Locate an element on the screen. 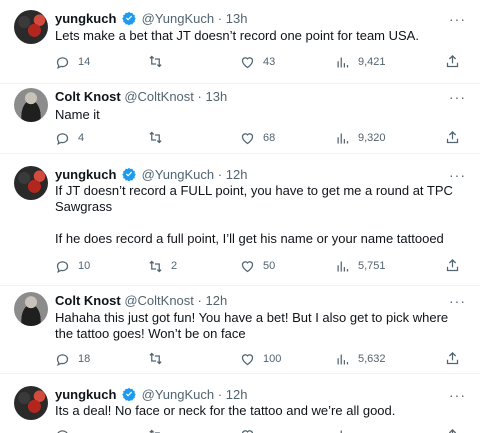  views-button is located at coordinates (342, 430).